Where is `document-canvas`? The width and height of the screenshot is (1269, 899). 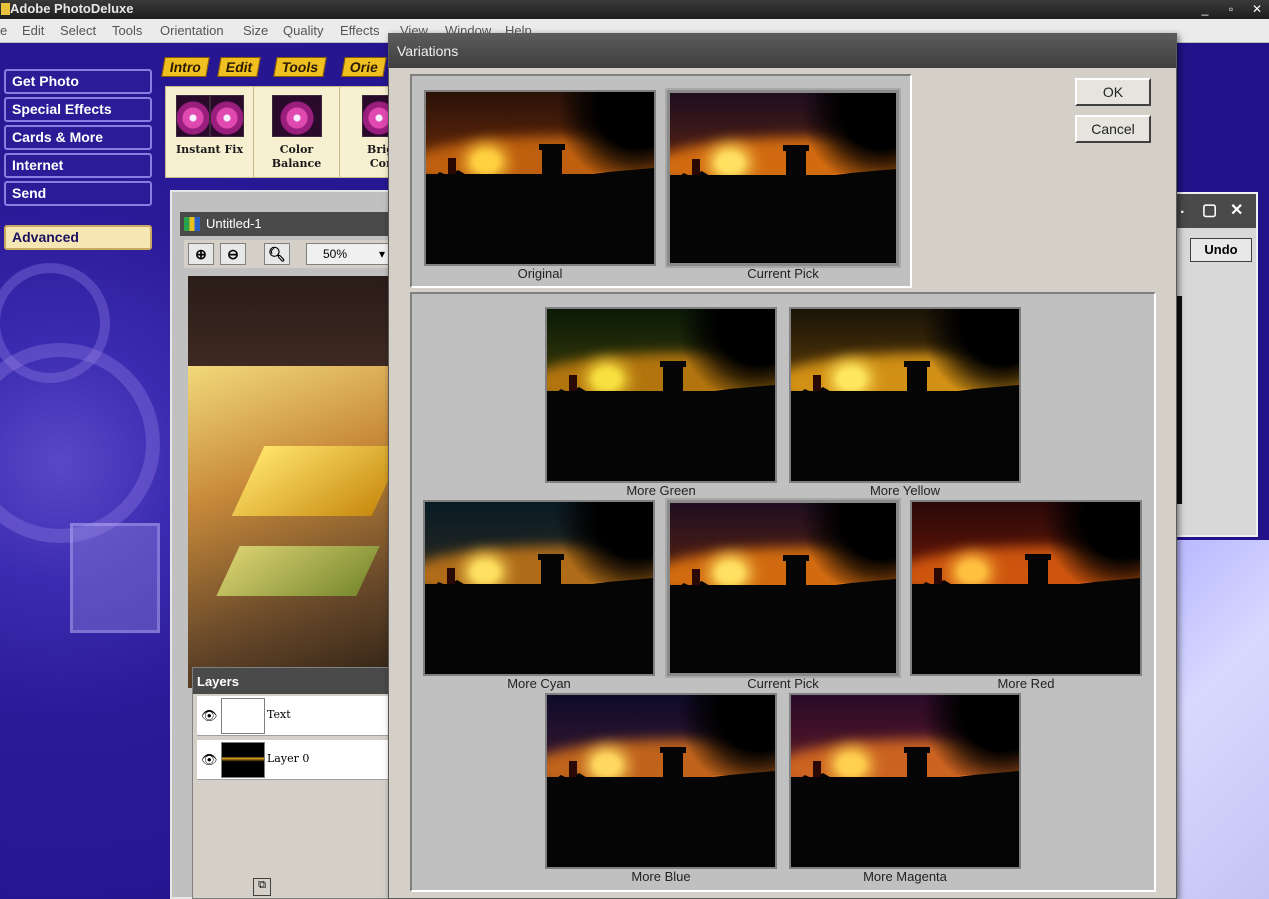
document-canvas is located at coordinates (297, 482).